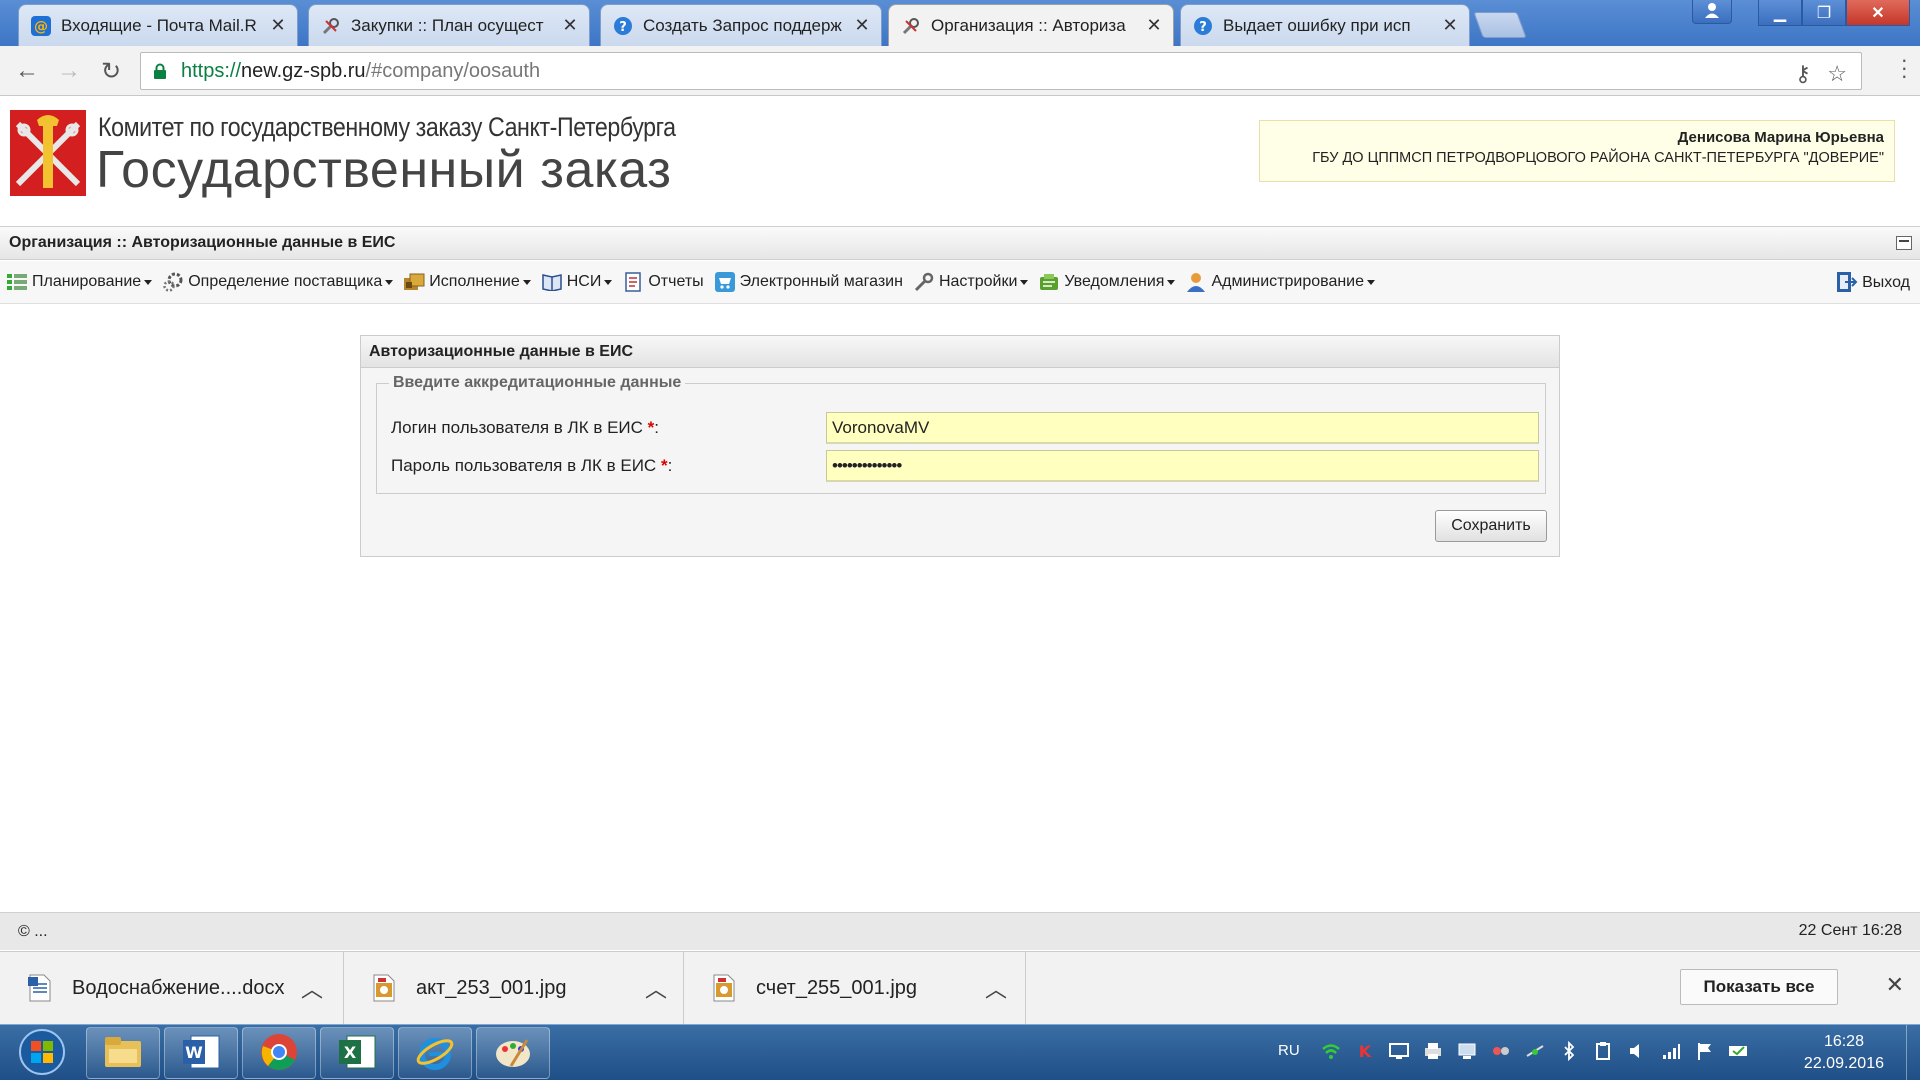  Describe the element at coordinates (1031, 25) in the screenshot. I see `browser-tab-organization: Организация :: Авториза ✕` at that location.